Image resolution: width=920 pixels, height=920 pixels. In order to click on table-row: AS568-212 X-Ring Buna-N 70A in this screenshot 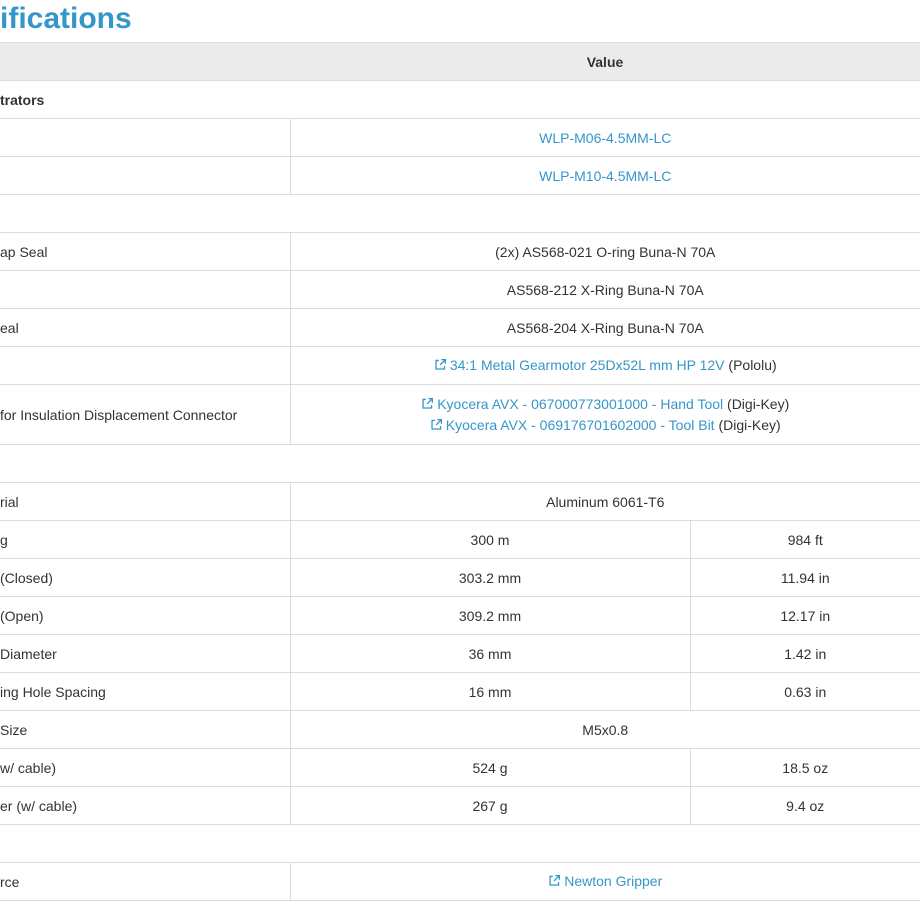, I will do `click(460, 289)`.